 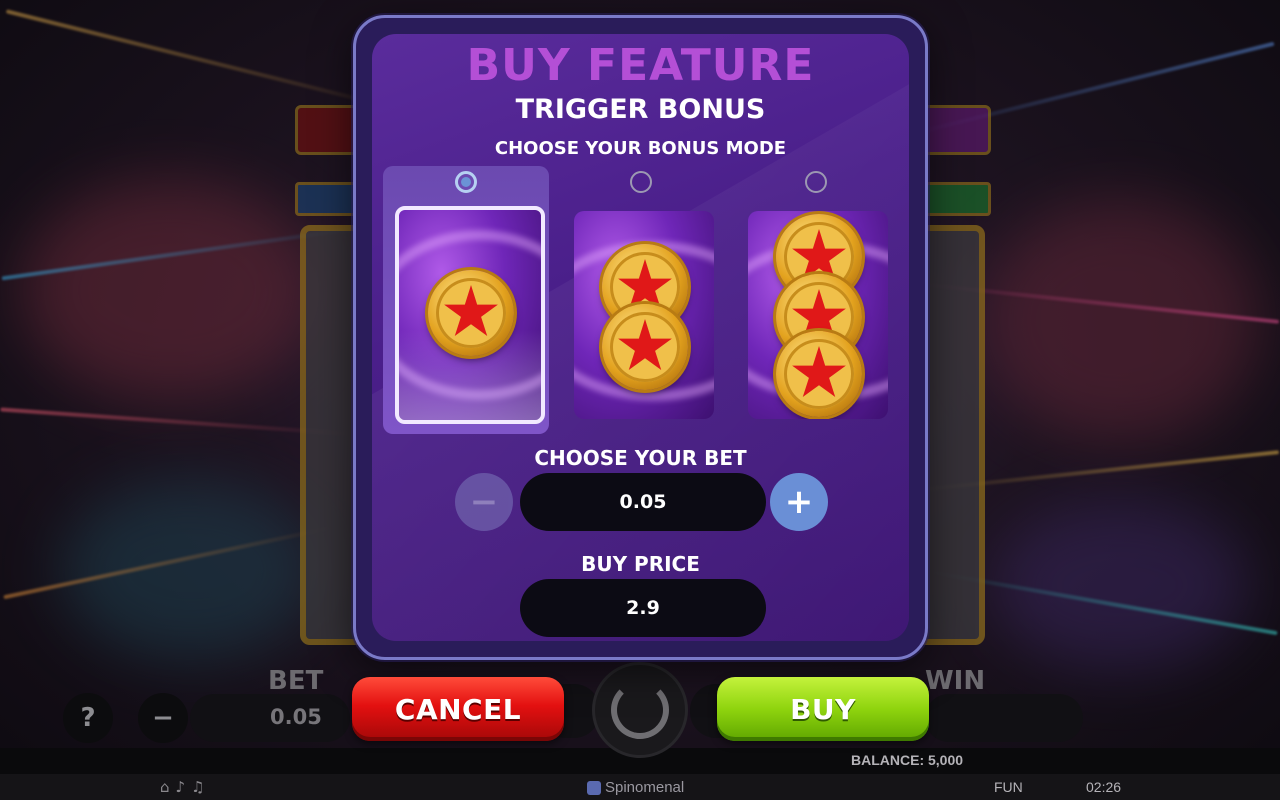 I want to click on mode-1-card, so click(x=470, y=315).